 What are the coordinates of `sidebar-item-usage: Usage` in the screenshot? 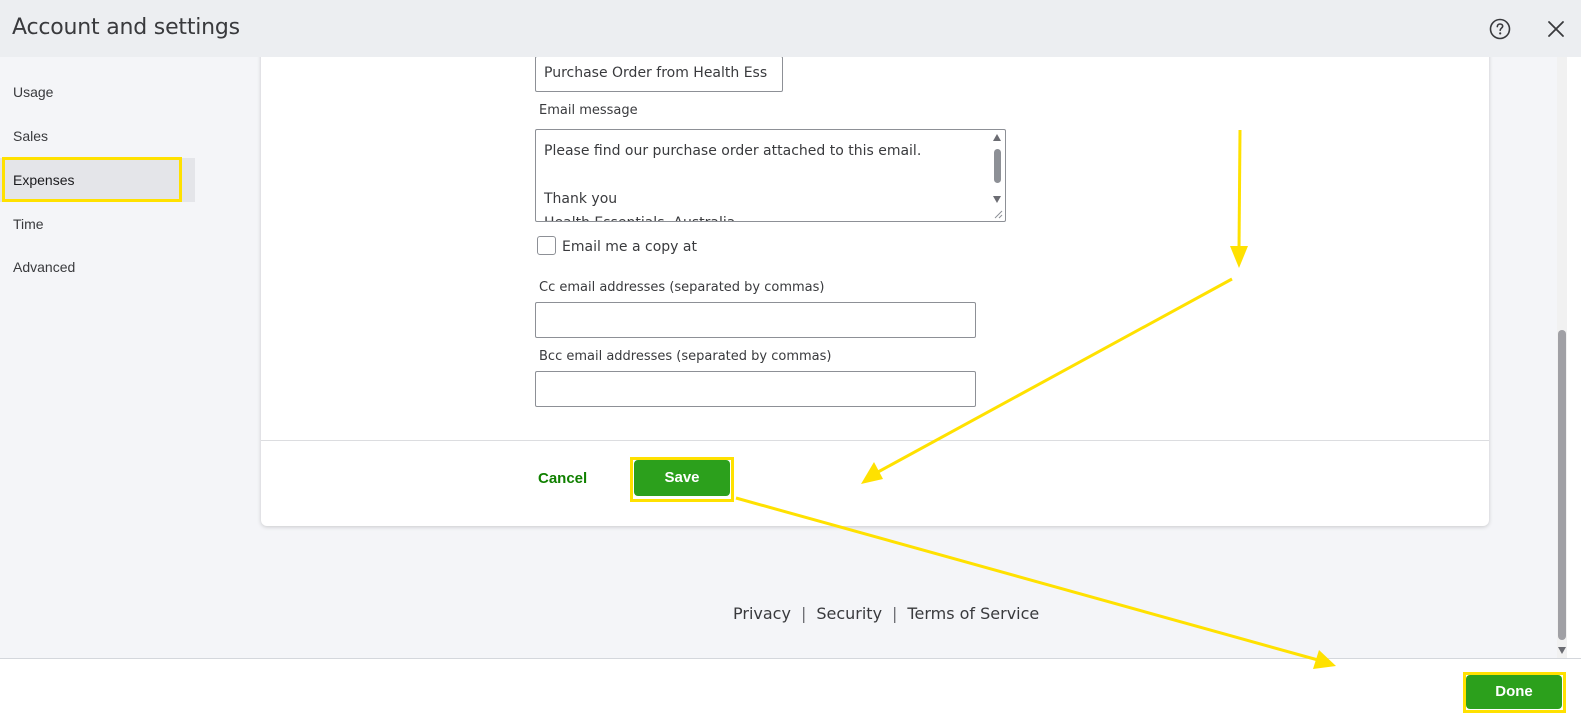 It's located at (97, 92).